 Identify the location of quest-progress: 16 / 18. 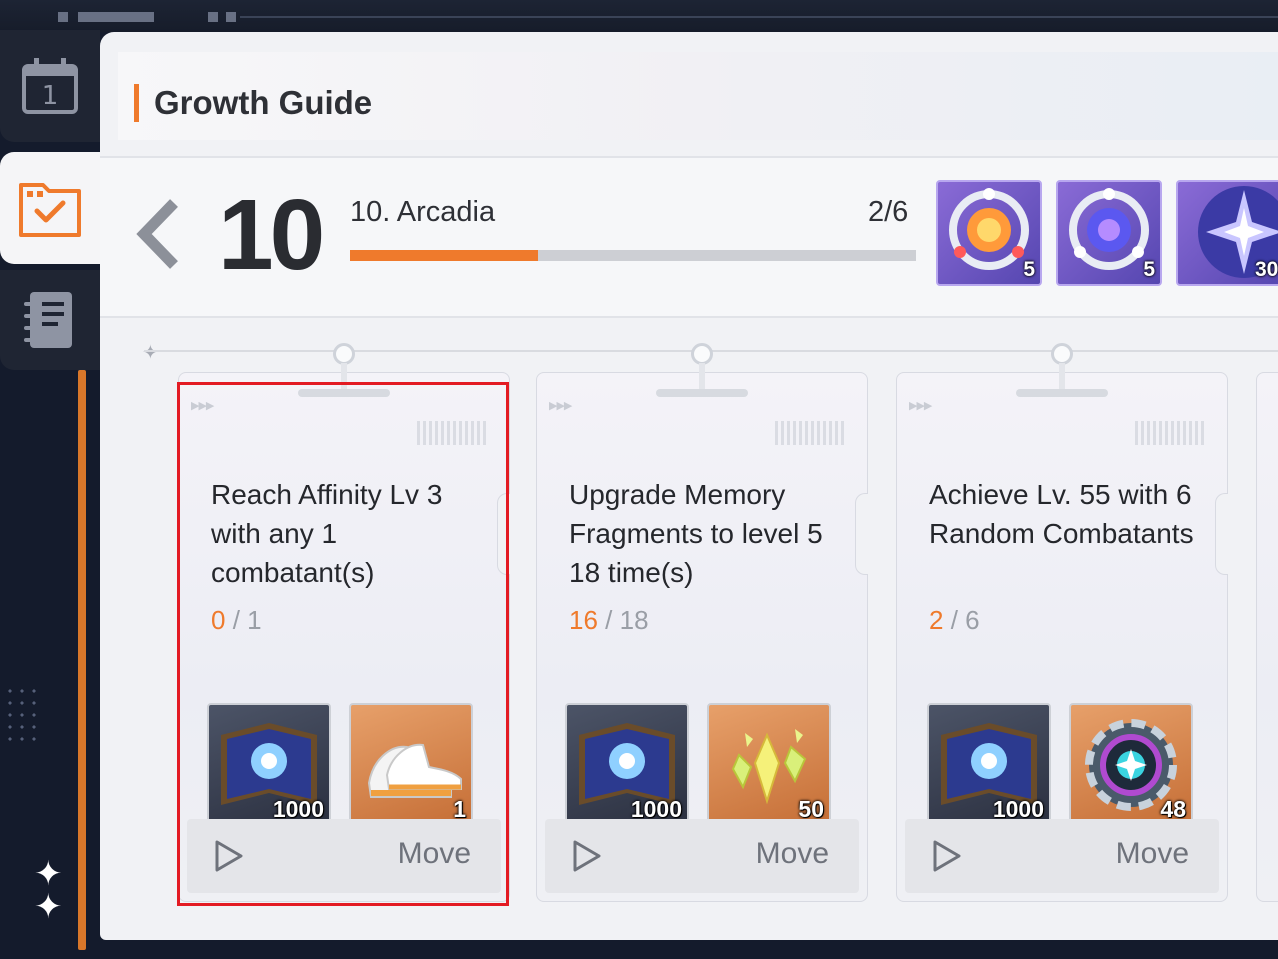
(609, 620).